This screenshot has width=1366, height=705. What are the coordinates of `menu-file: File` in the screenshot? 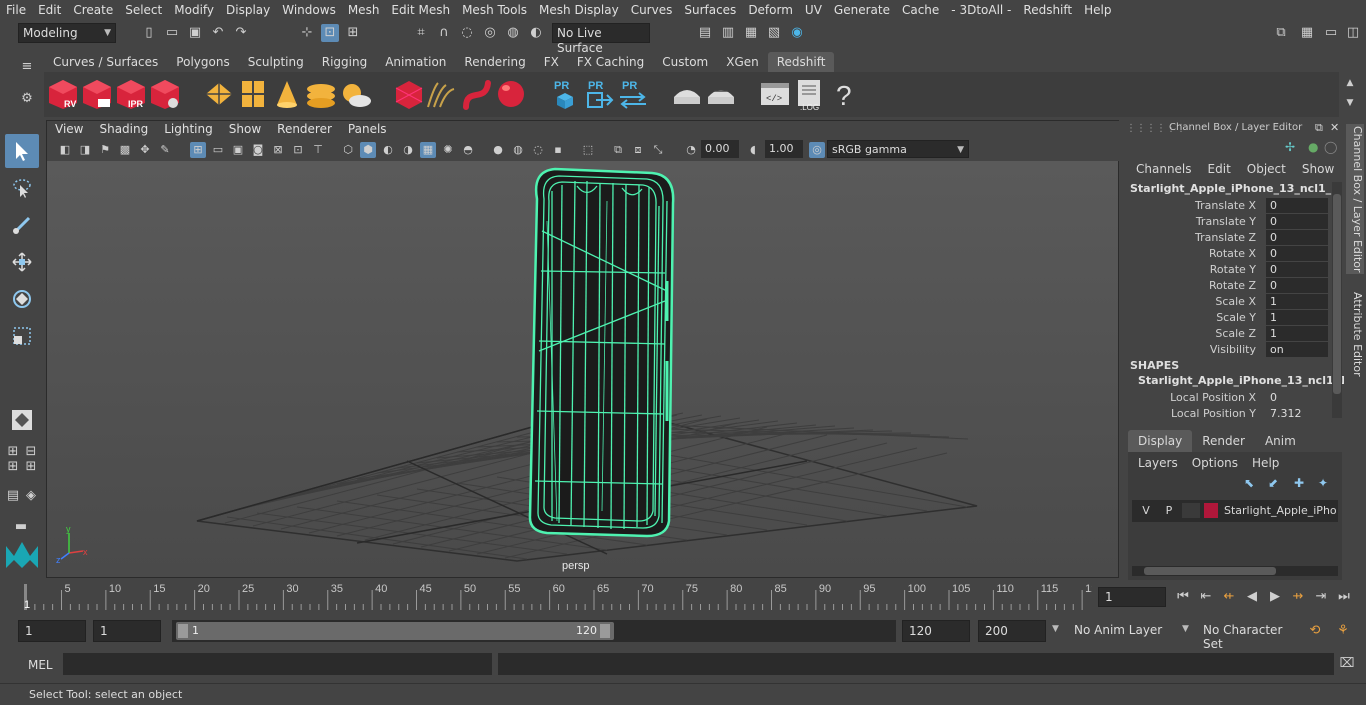 It's located at (16, 10).